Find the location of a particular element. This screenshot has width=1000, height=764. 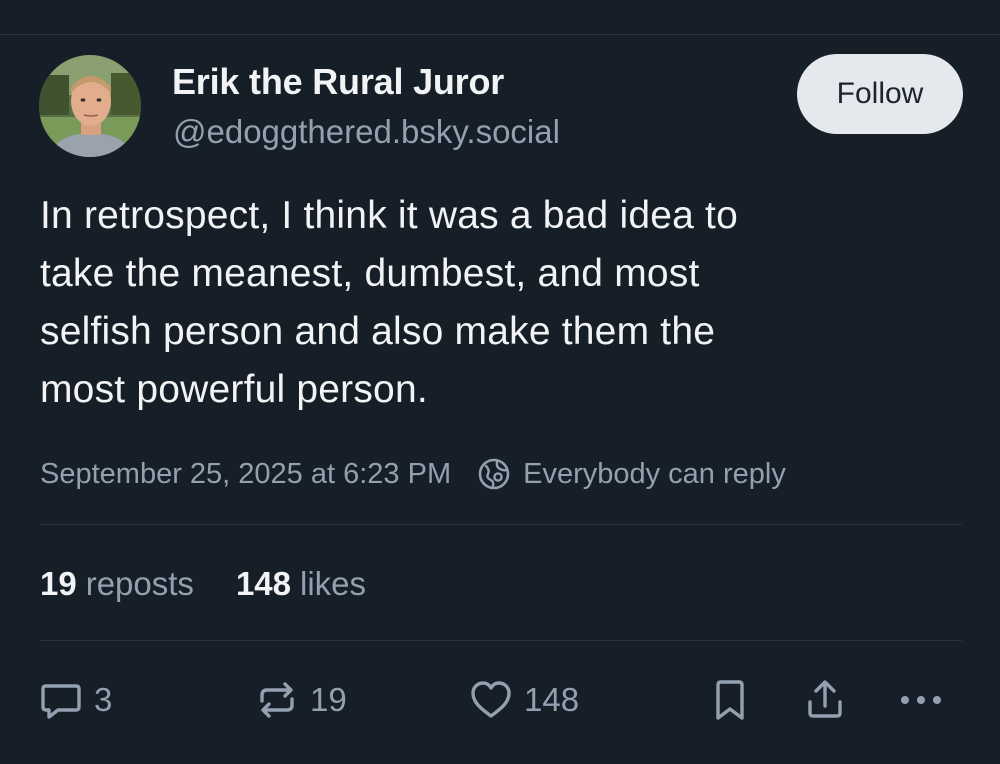

reply-icon is located at coordinates (61, 701).